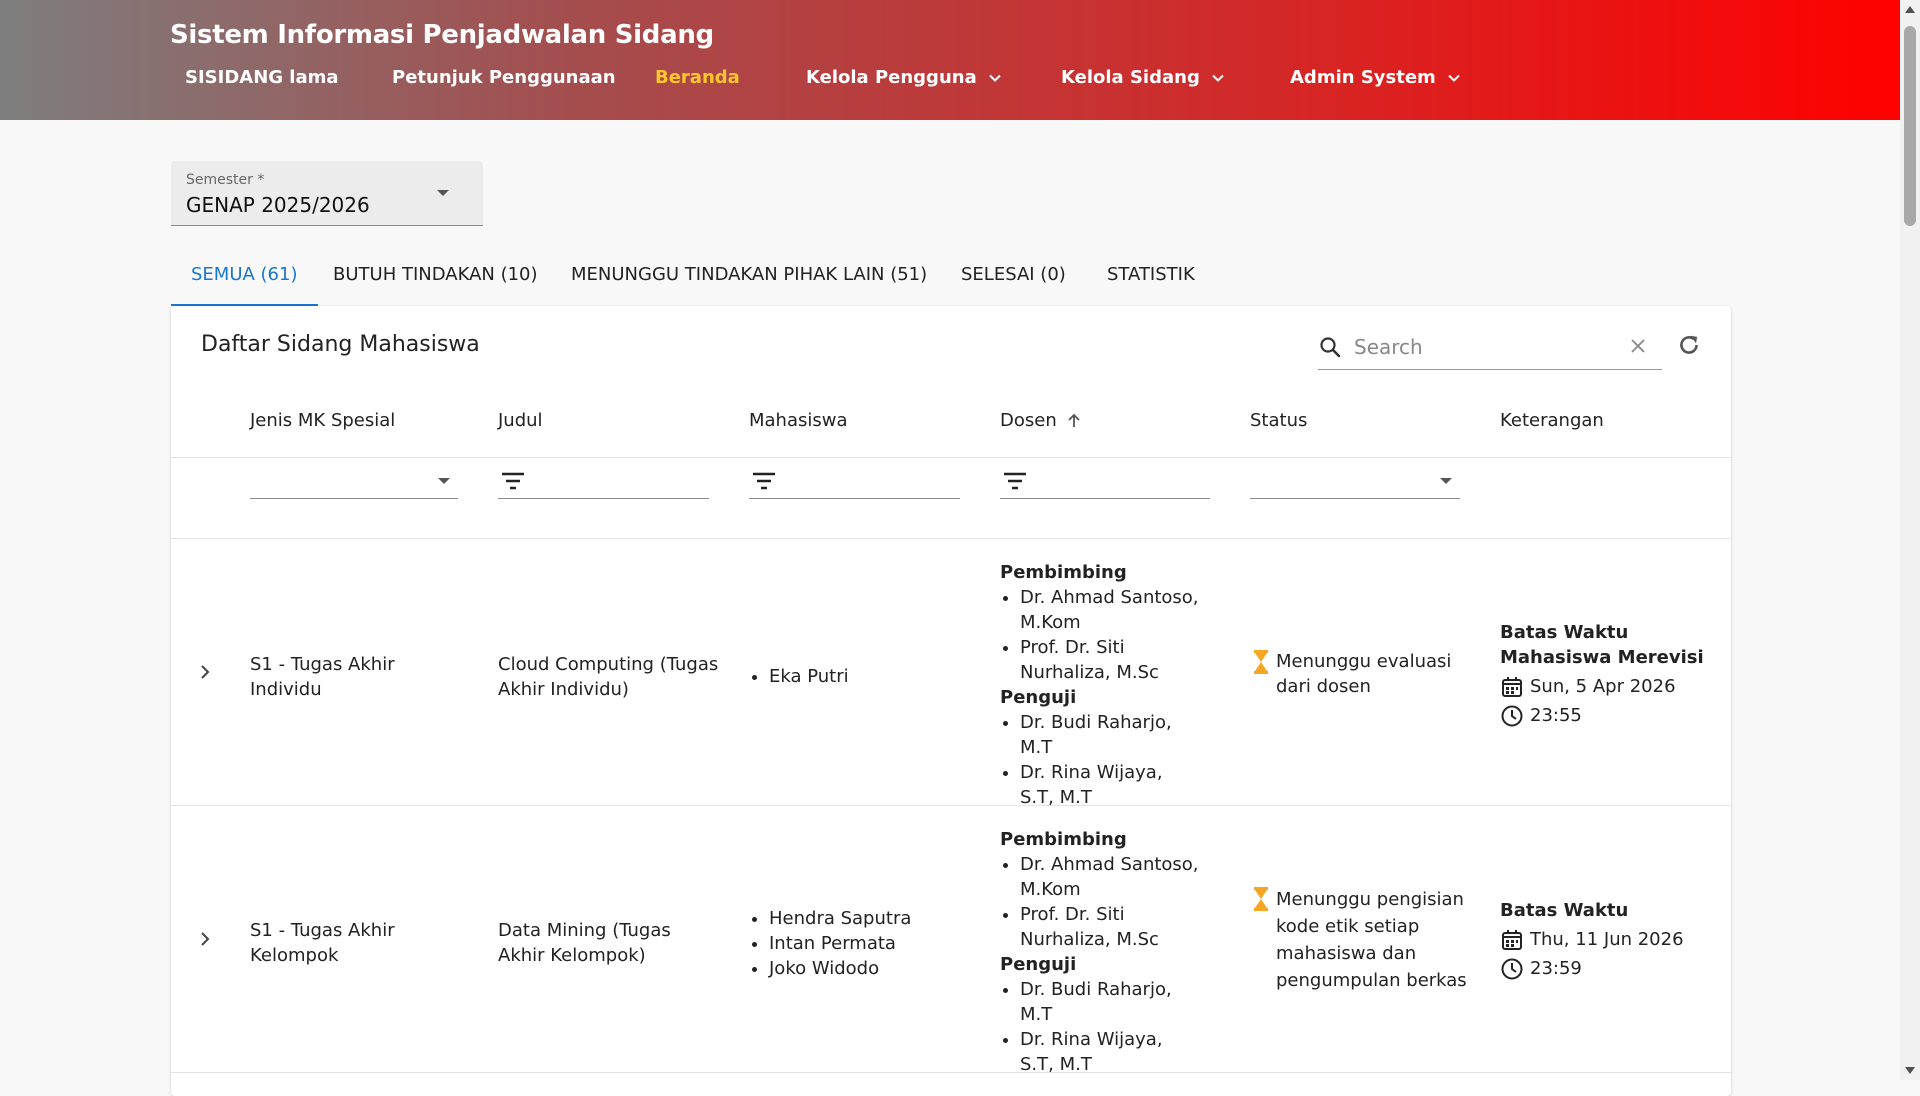 The width and height of the screenshot is (1920, 1096). I want to click on nav-admin-system: Admin System, so click(1376, 77).